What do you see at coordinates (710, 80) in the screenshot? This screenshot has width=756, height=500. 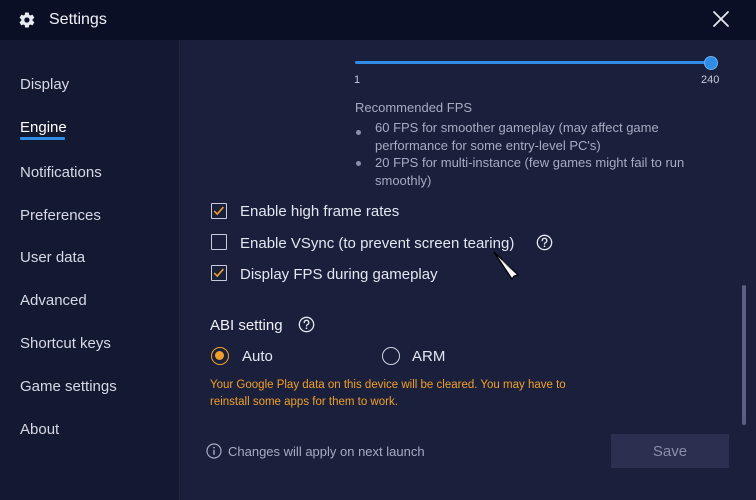 I see `fps-slider-max-label: 240` at bounding box center [710, 80].